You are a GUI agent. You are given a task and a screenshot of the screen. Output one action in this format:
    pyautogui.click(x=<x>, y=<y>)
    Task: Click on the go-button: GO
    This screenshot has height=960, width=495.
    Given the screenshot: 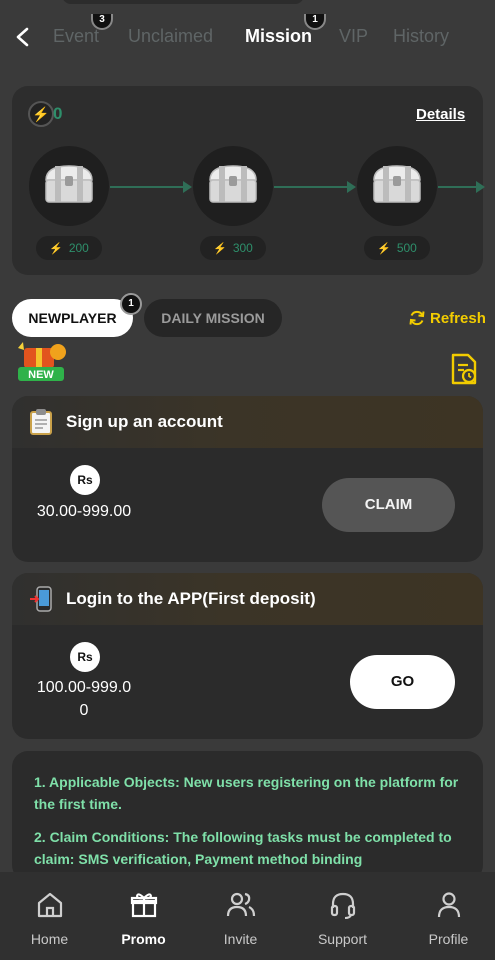 What is the action you would take?
    pyautogui.click(x=402, y=682)
    